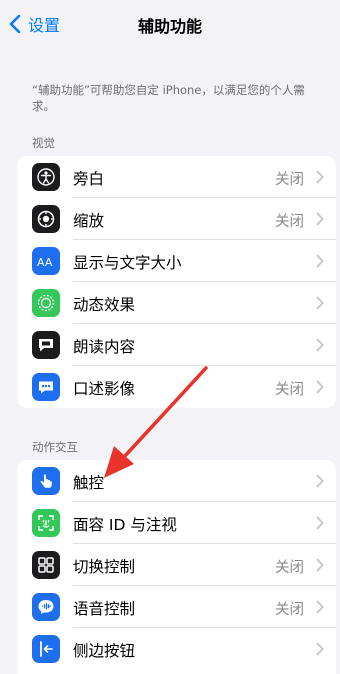 The height and width of the screenshot is (674, 340). What do you see at coordinates (104, 651) in the screenshot?
I see `row-label: 侧边按钮` at bounding box center [104, 651].